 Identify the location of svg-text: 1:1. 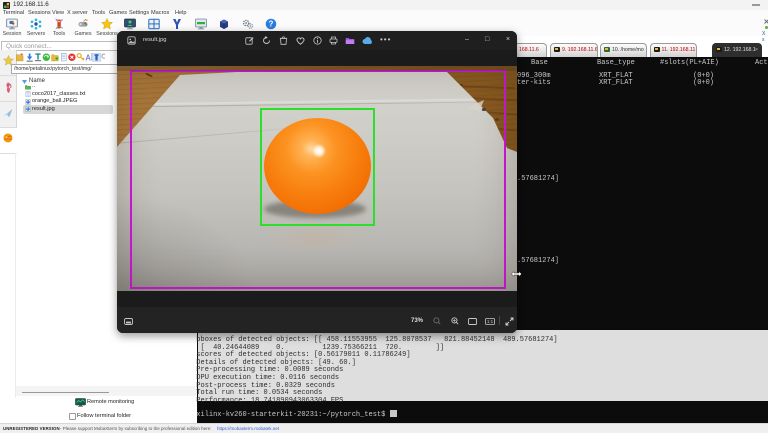
(490, 321).